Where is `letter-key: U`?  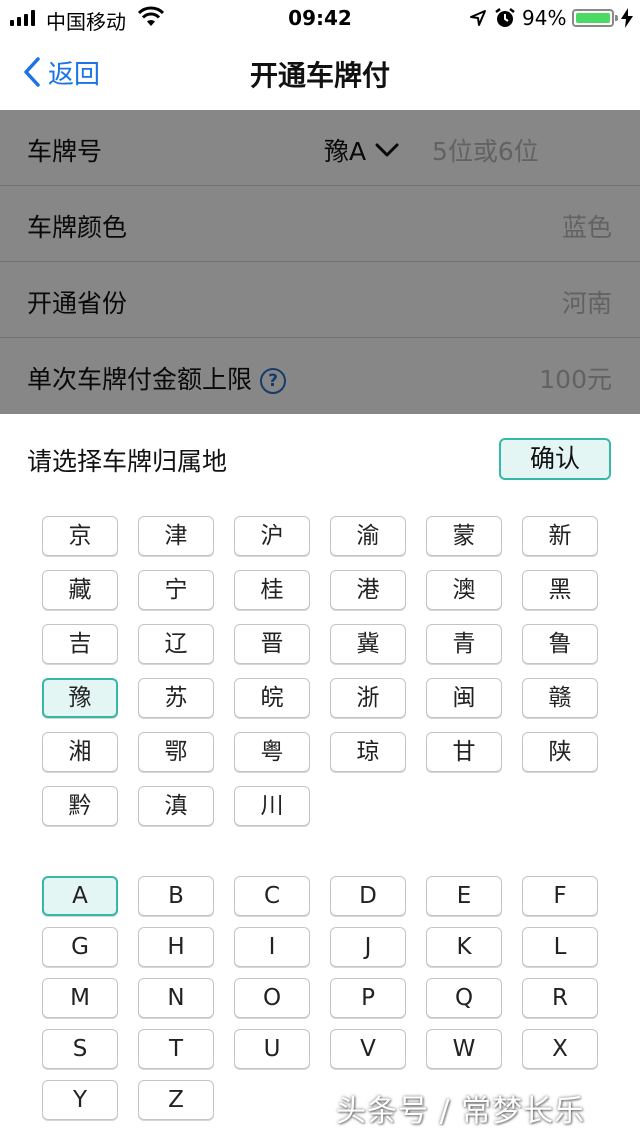
letter-key: U is located at coordinates (272, 1049).